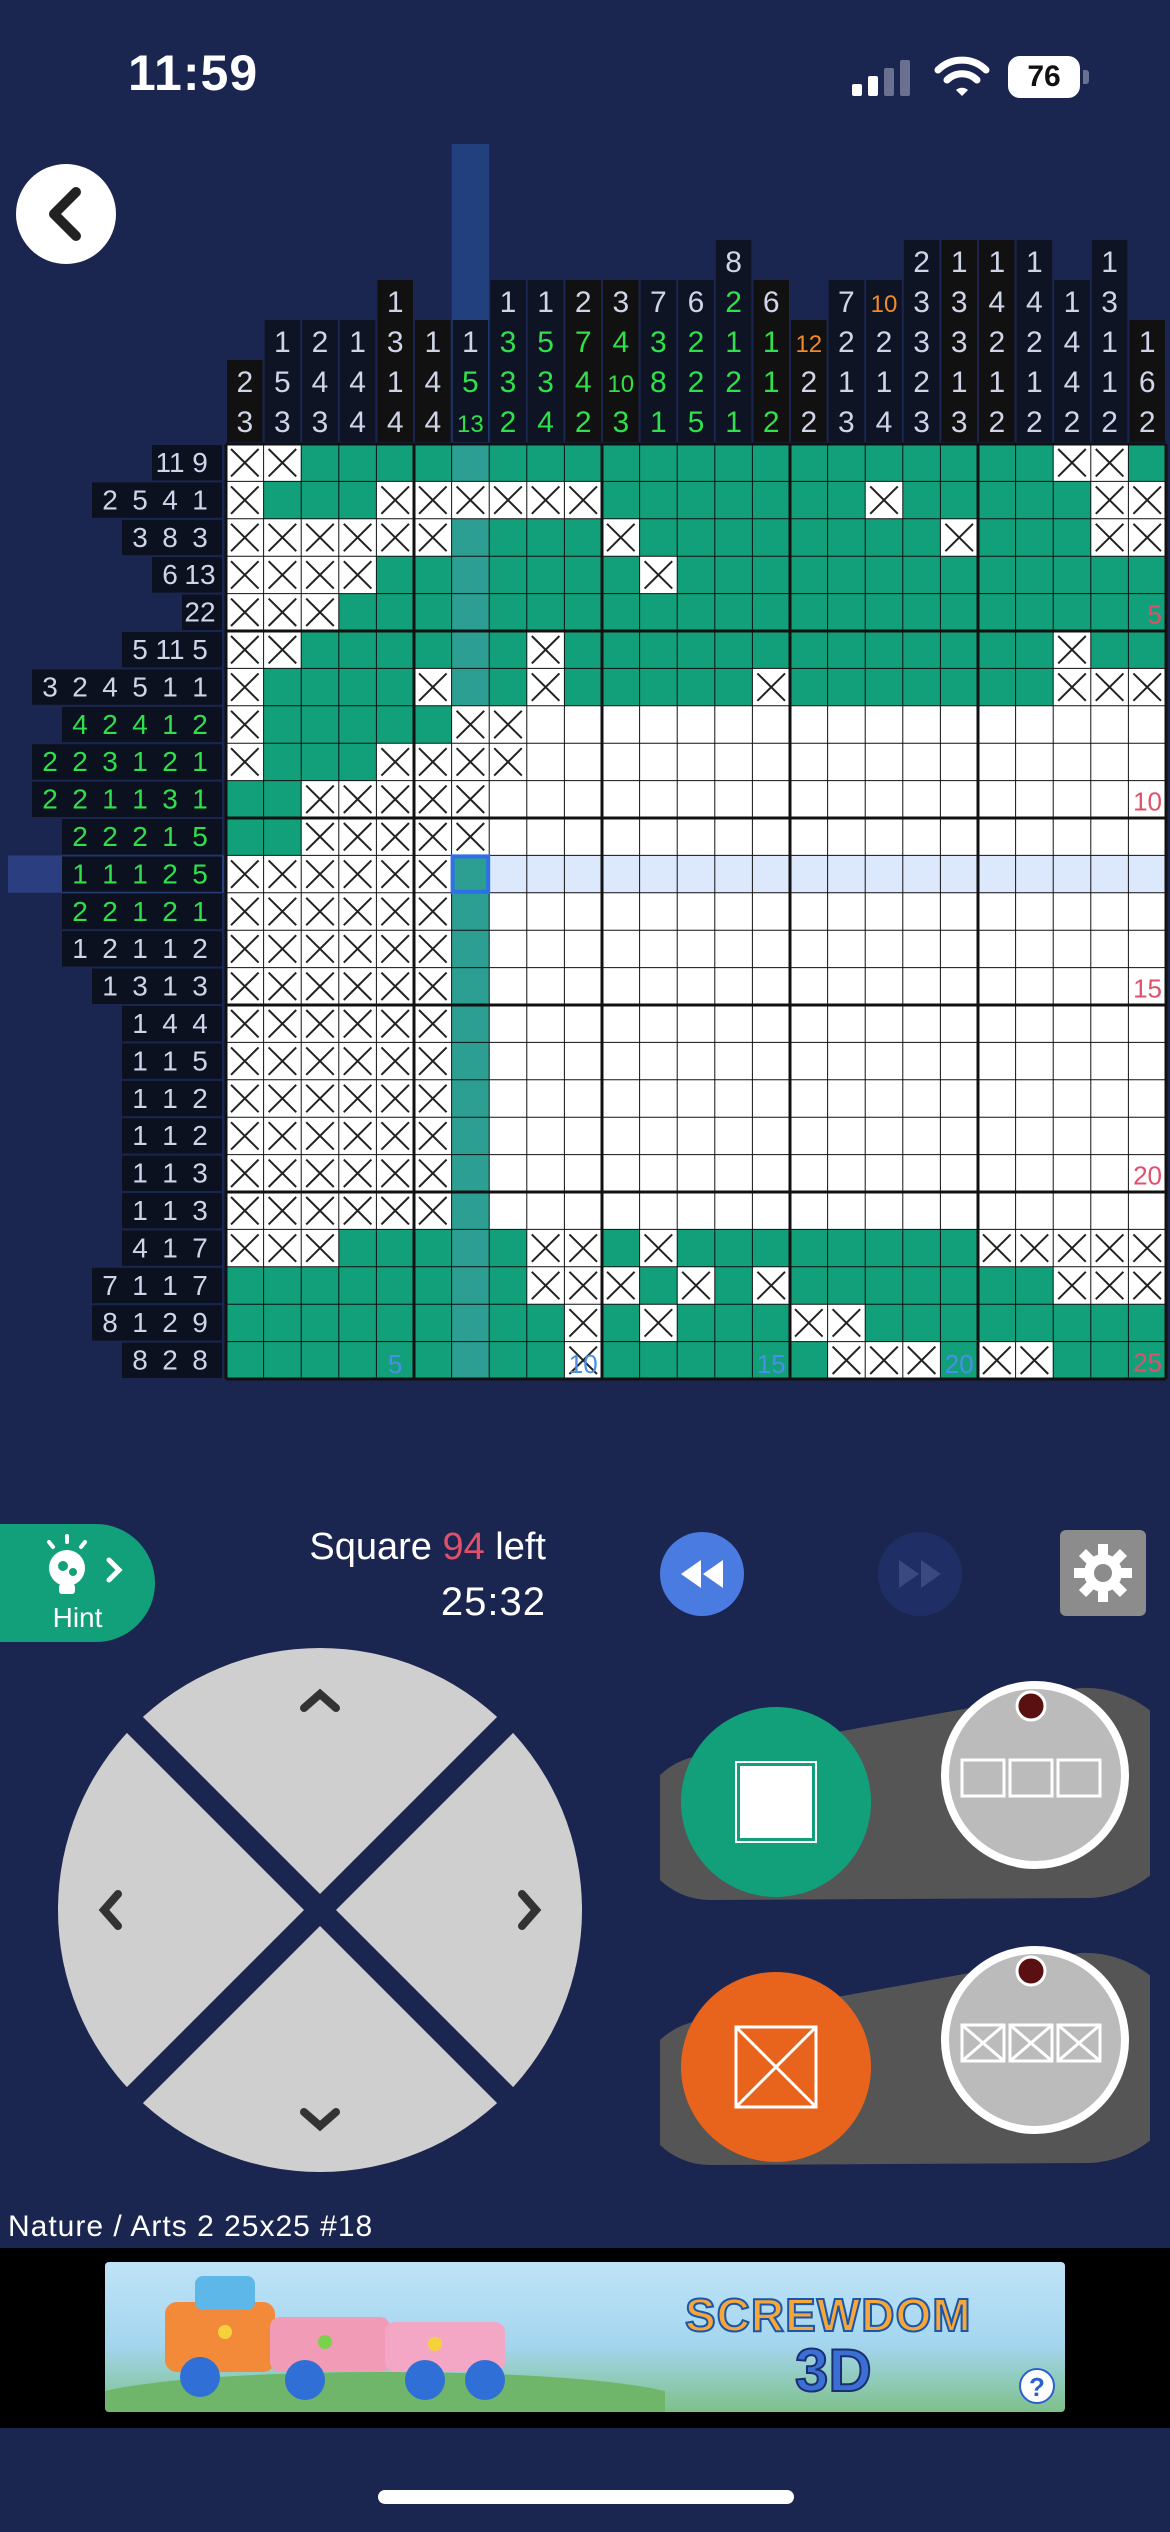  What do you see at coordinates (905, 2060) in the screenshot?
I see `cross-mode-toggle` at bounding box center [905, 2060].